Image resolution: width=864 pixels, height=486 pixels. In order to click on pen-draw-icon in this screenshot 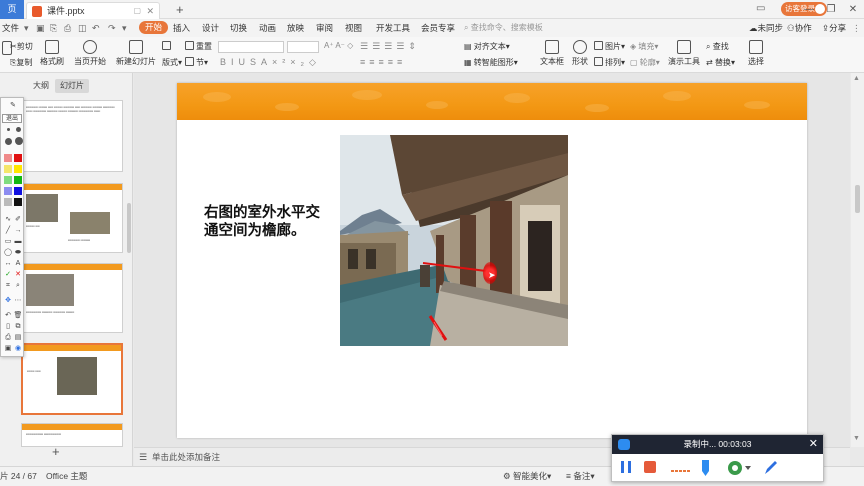, I will do `click(770, 468)`.